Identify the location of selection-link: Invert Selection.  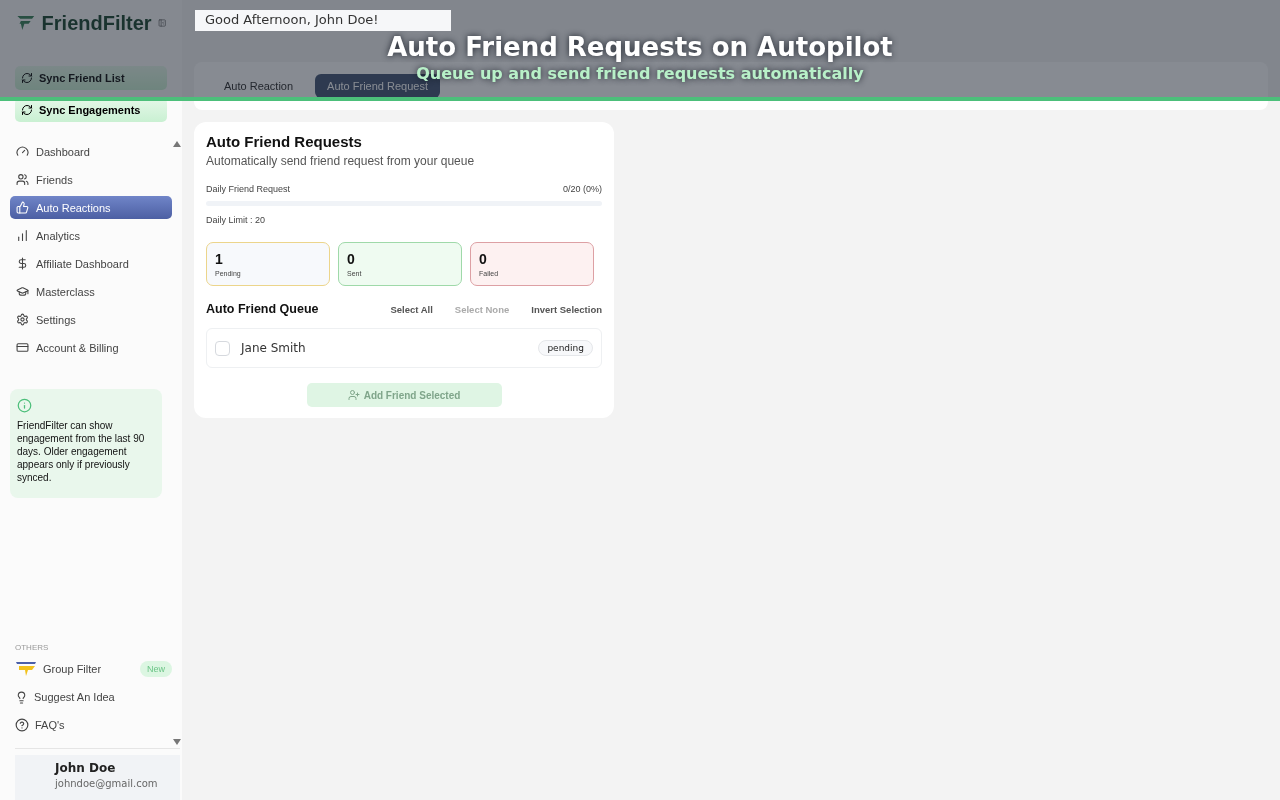
(566, 309).